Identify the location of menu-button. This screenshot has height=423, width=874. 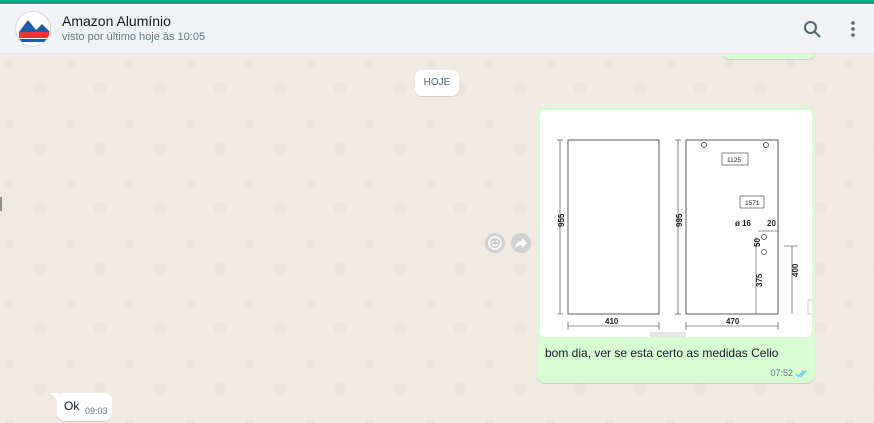
(853, 29).